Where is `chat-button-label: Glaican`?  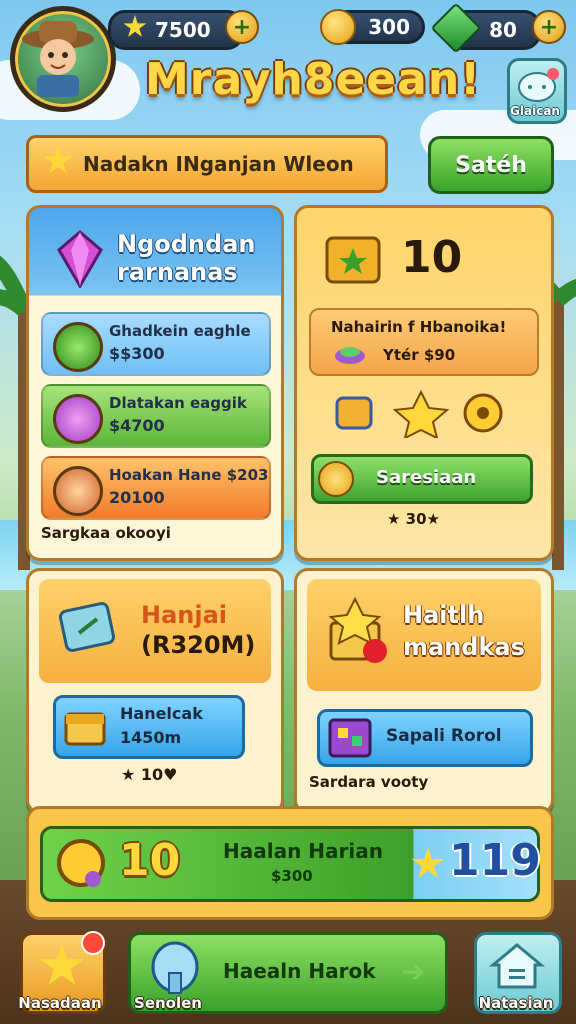
chat-button-label: Glaican is located at coordinates (535, 111).